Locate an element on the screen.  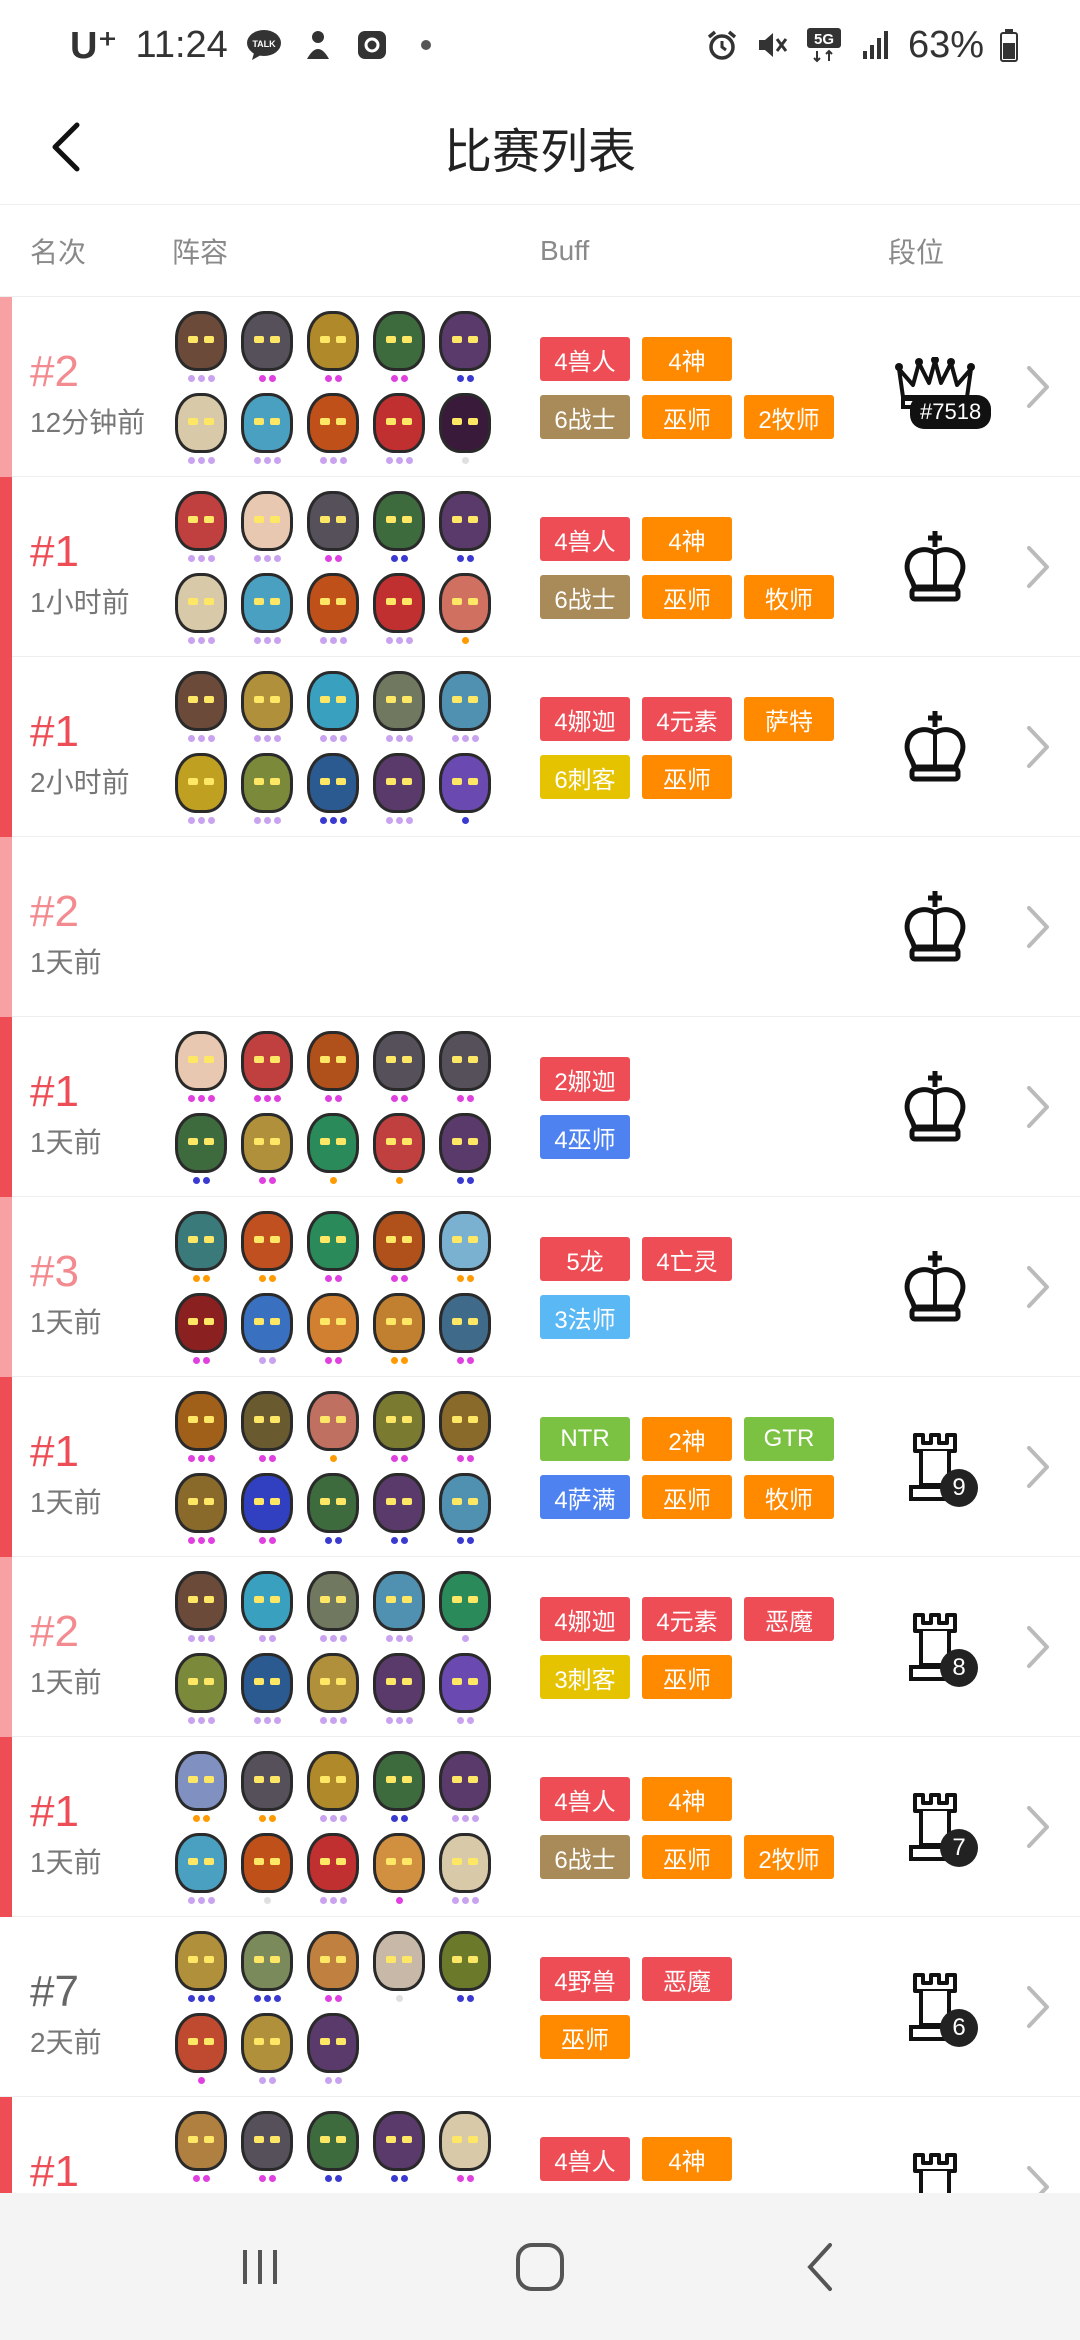
back-button is located at coordinates (65, 147).